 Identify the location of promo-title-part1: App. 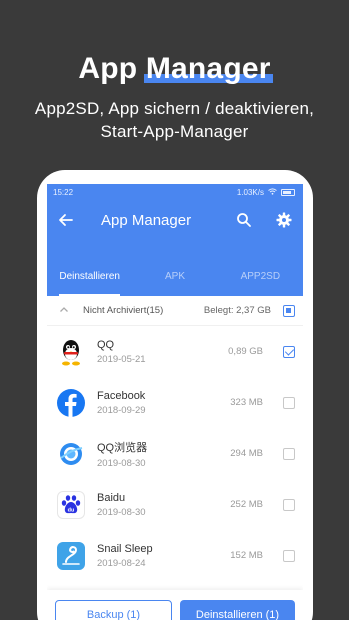
(112, 68).